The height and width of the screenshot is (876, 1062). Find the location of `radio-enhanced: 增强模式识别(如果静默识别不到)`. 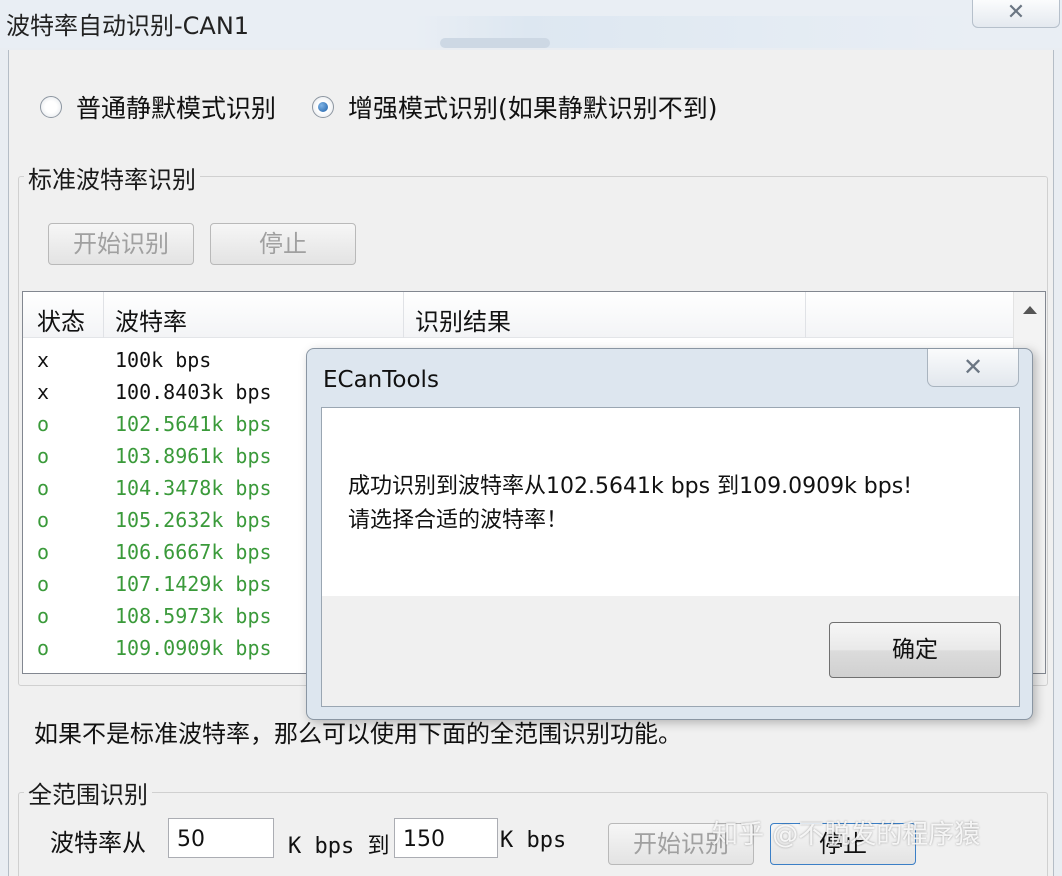

radio-enhanced: 增强模式识别(如果静默识别不到) is located at coordinates (515, 107).